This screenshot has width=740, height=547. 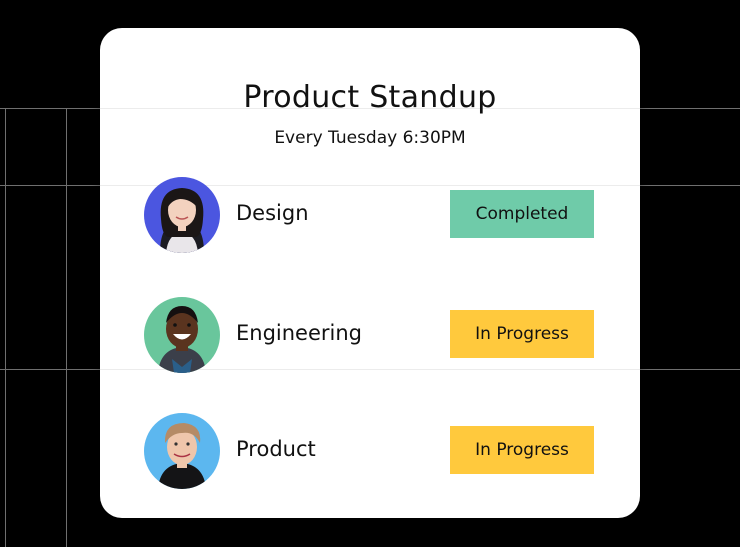 I want to click on team-name: Design, so click(x=272, y=213).